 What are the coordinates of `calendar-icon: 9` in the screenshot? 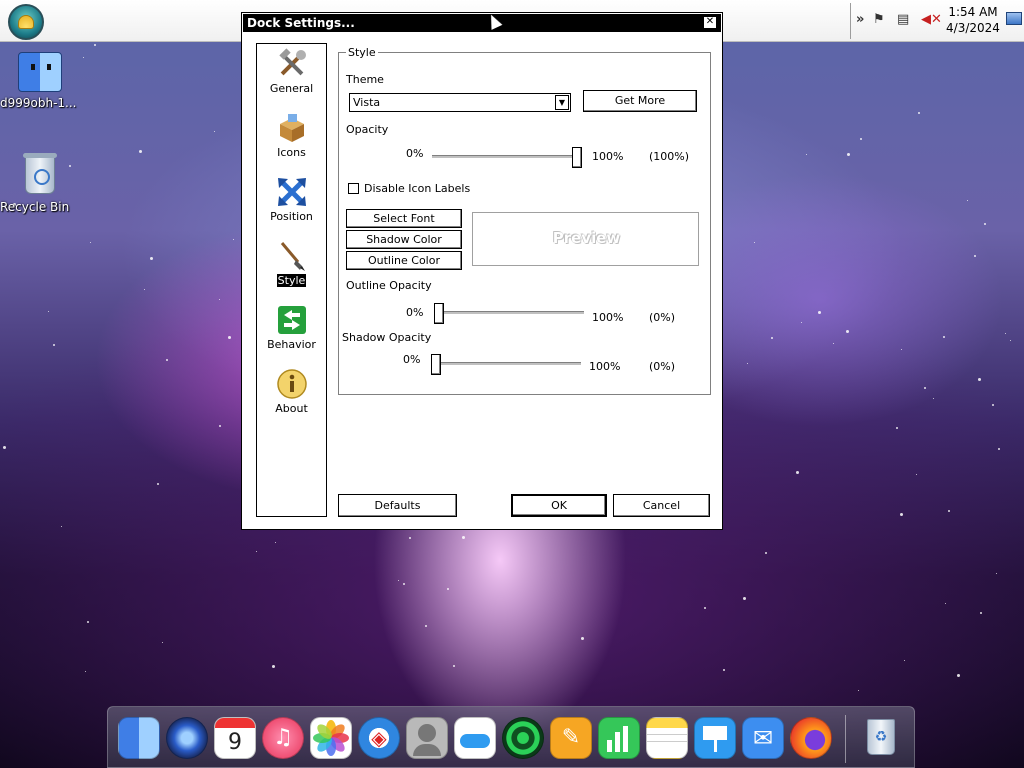 It's located at (235, 738).